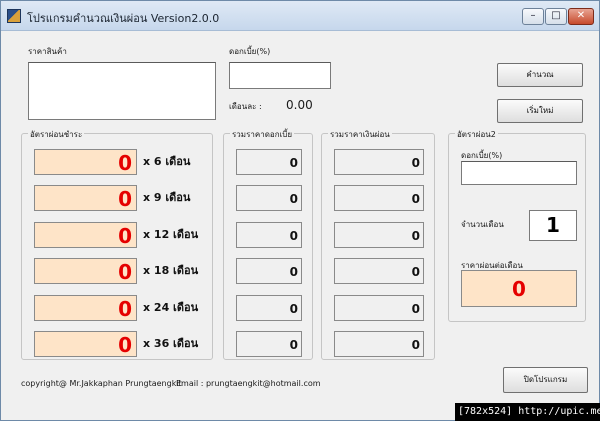 This screenshot has width=600, height=421. Describe the element at coordinates (293, 309) in the screenshot. I see `interest-total-24-value: 0` at that location.